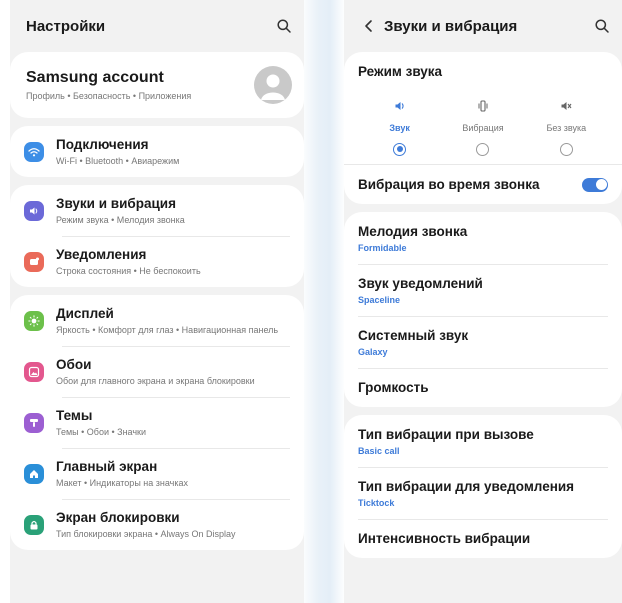 This screenshot has width=622, height=603. I want to click on settings-item-title: Главный экран, so click(107, 466).